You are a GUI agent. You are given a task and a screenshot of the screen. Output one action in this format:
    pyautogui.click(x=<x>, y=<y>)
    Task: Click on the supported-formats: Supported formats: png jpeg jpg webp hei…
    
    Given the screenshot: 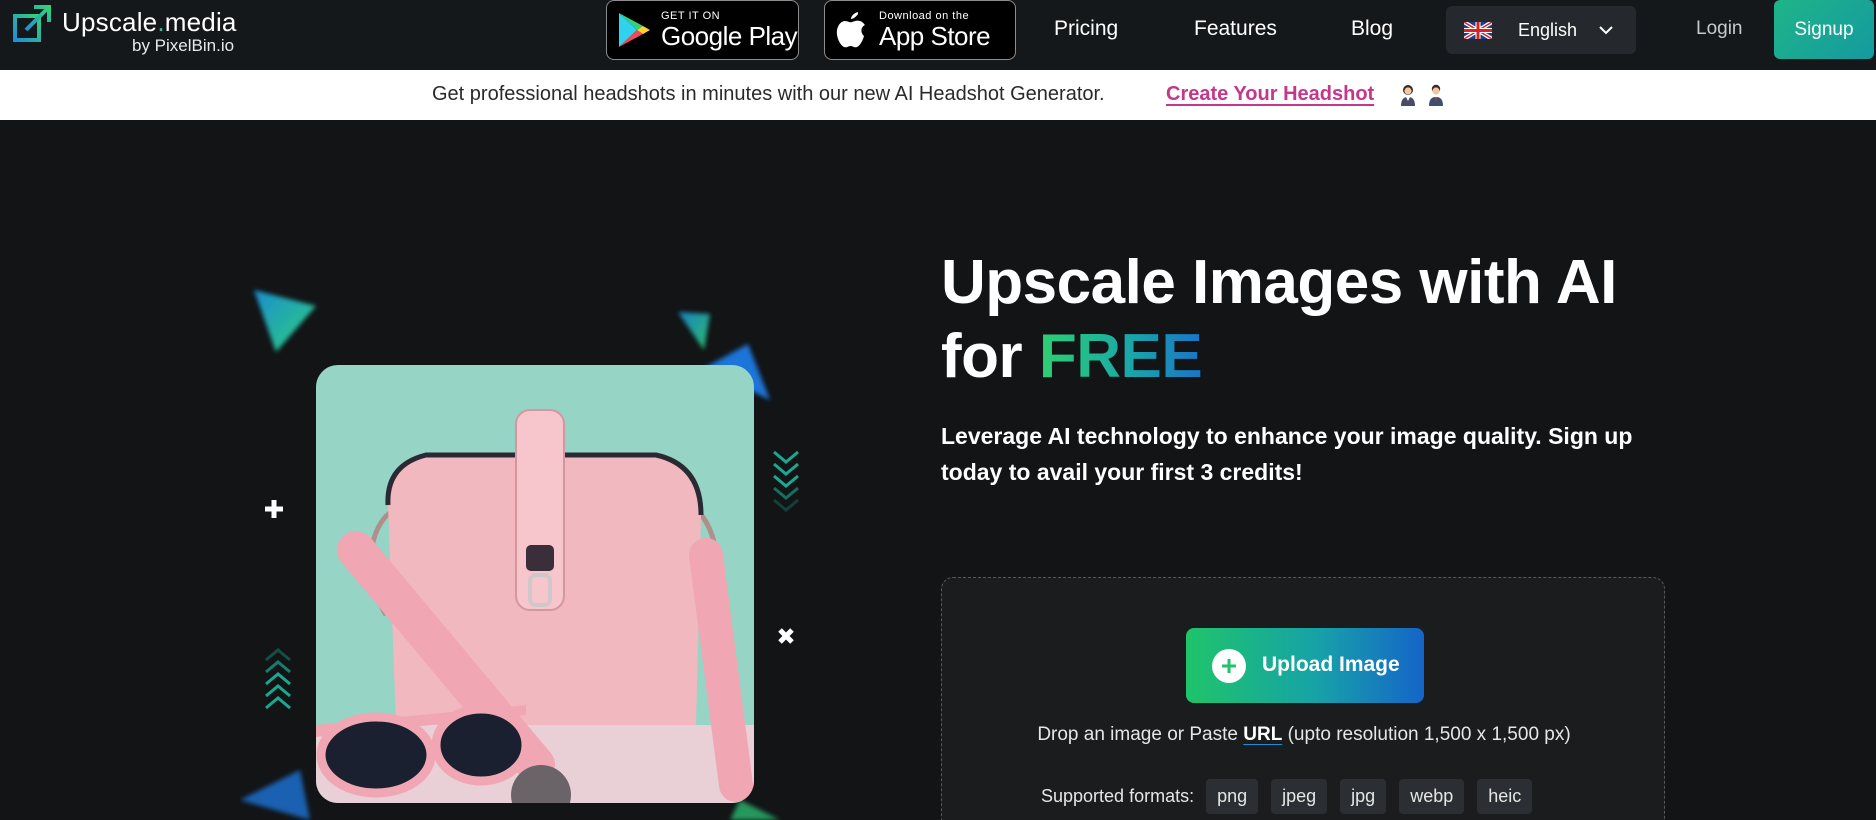 What is the action you would take?
    pyautogui.click(x=1293, y=796)
    